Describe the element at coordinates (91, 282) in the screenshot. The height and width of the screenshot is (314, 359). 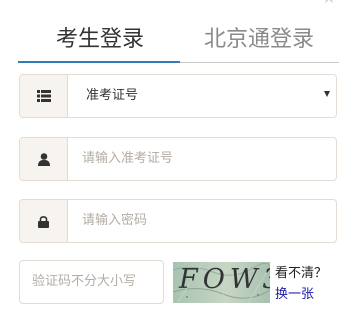
I see `captcha-input: 验证码不分大小写` at that location.